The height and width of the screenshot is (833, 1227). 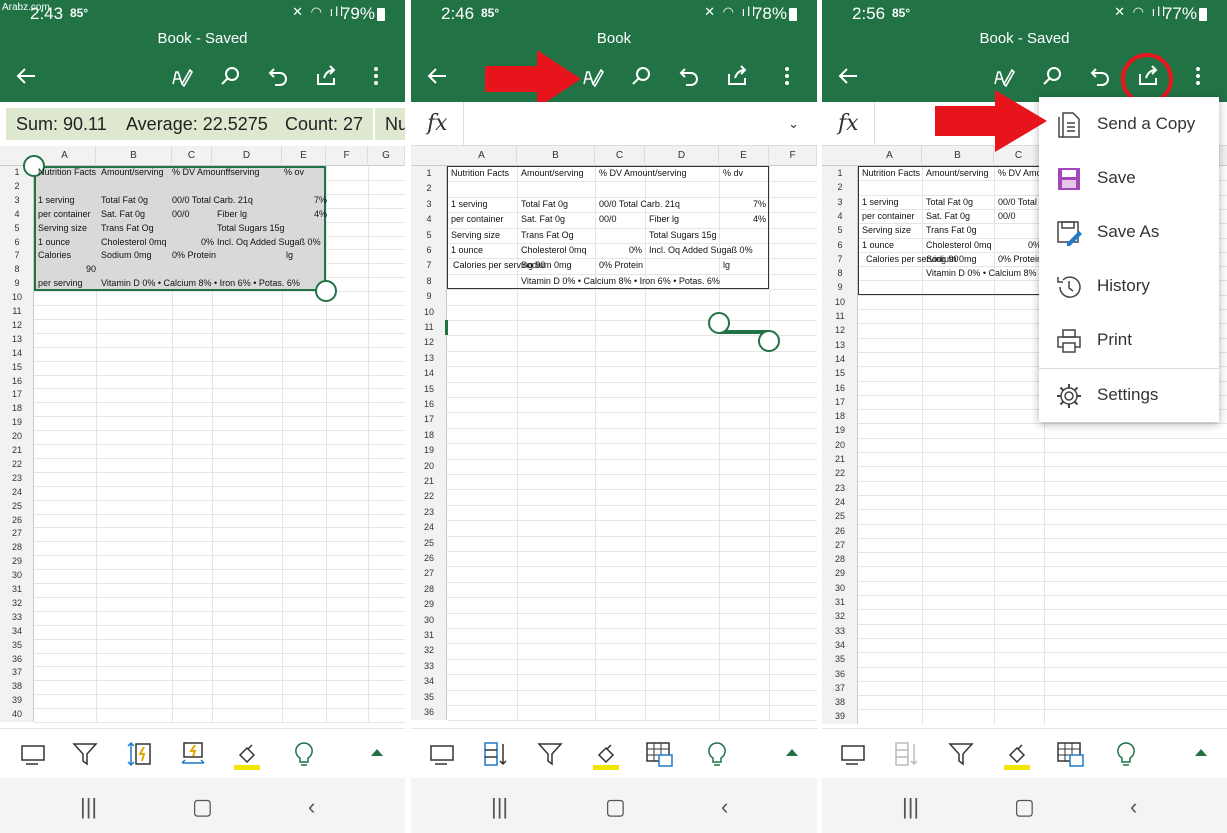 I want to click on row-header-15: 15, so click(x=17, y=368).